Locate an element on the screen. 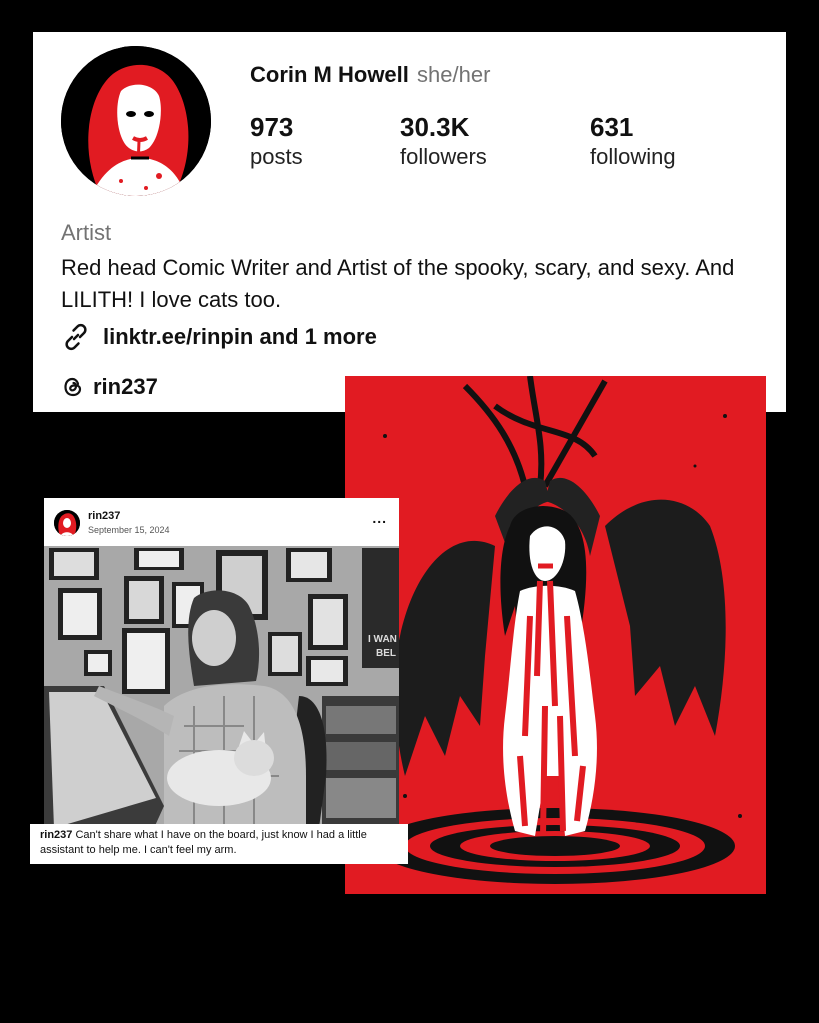  stat-followers-count: 30.3K is located at coordinates (435, 127).